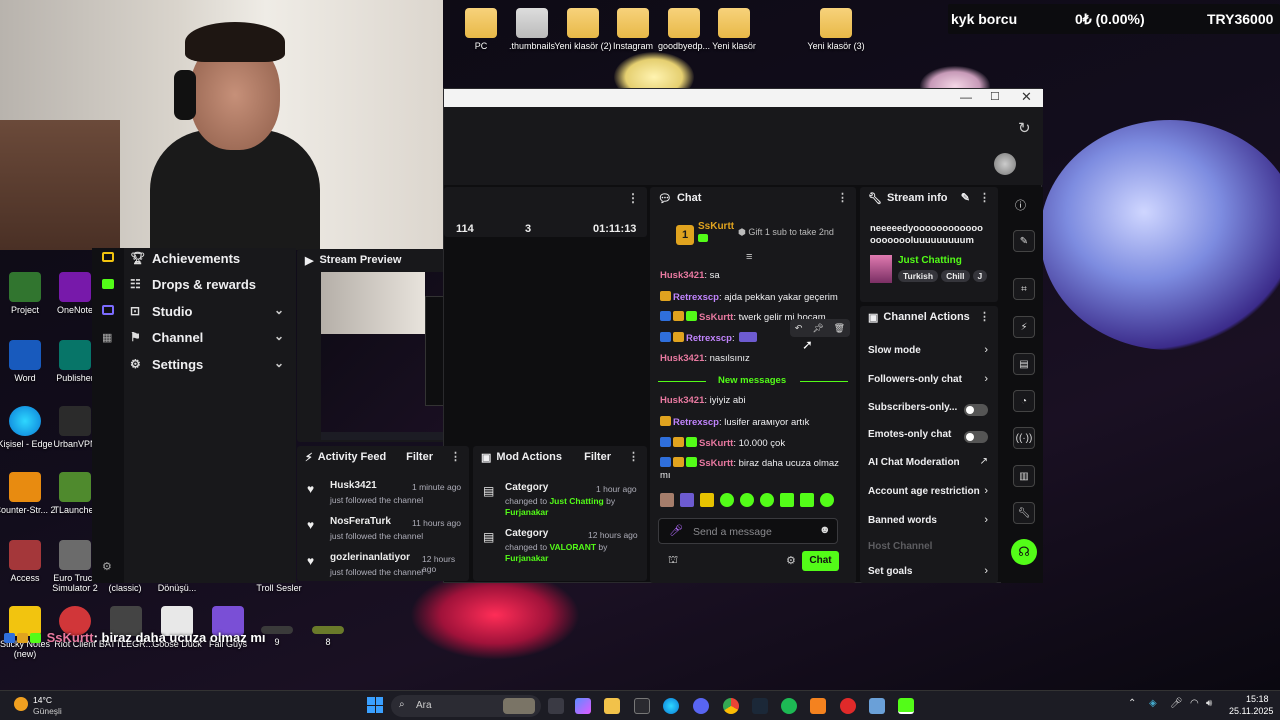 The image size is (1280, 720). Describe the element at coordinates (279, 588) in the screenshot. I see `desktop-icon-label: Troll Sesler` at that location.